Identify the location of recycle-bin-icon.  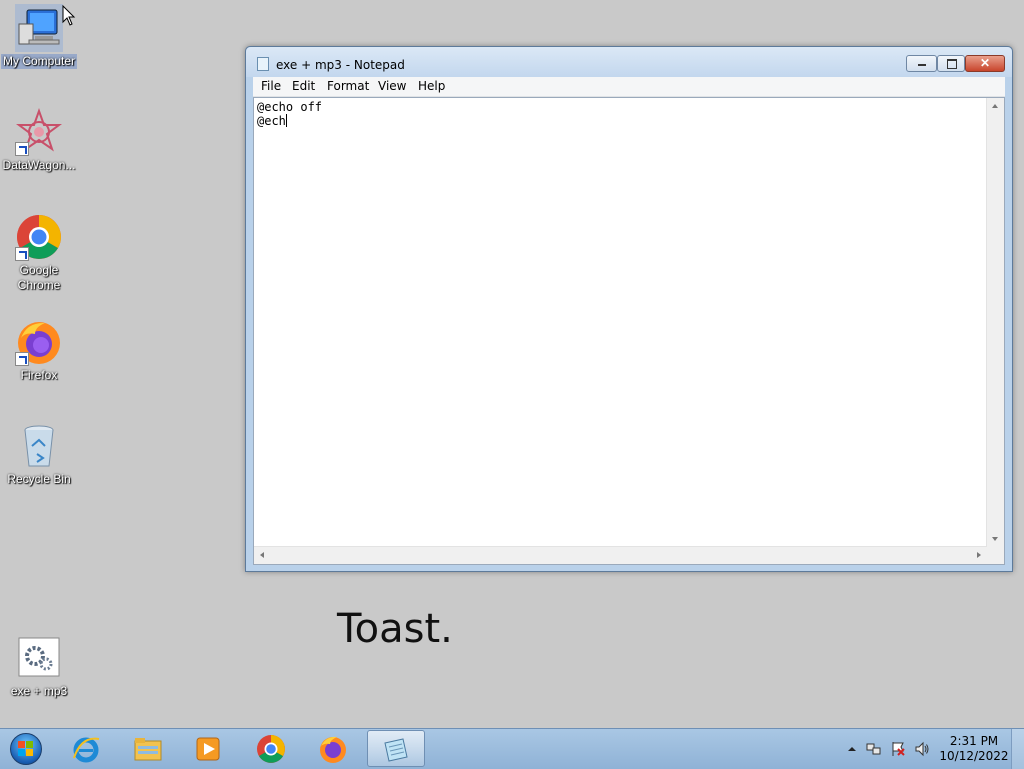
(39, 446).